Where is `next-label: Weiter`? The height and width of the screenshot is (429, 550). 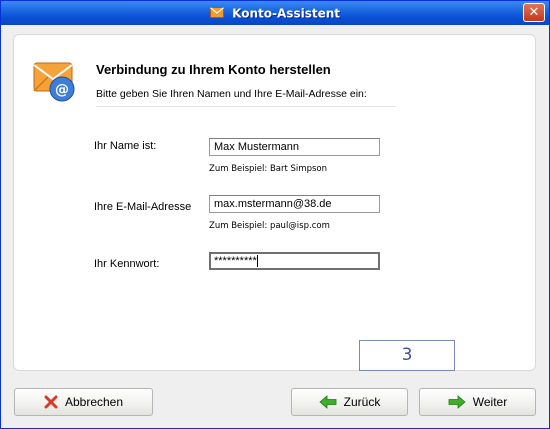
next-label: Weiter is located at coordinates (490, 402).